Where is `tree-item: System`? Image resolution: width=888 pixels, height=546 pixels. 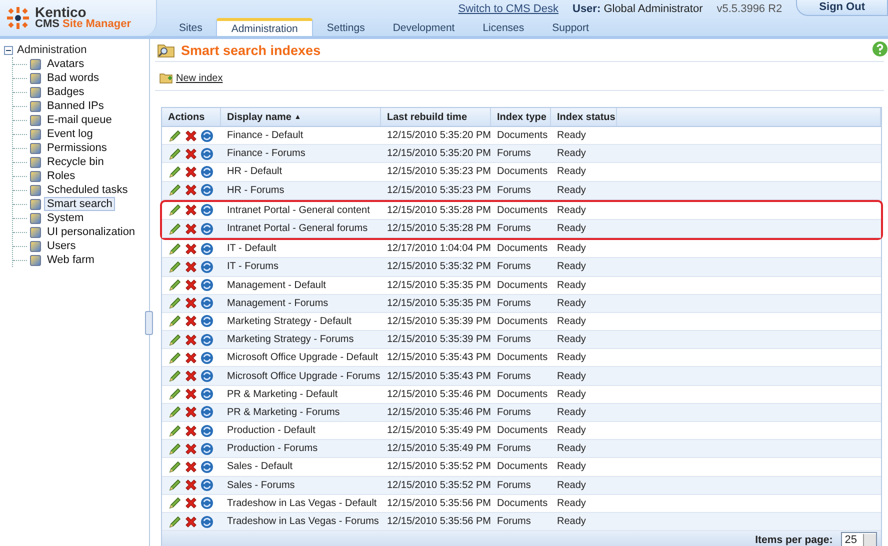
tree-item: System is located at coordinates (65, 218).